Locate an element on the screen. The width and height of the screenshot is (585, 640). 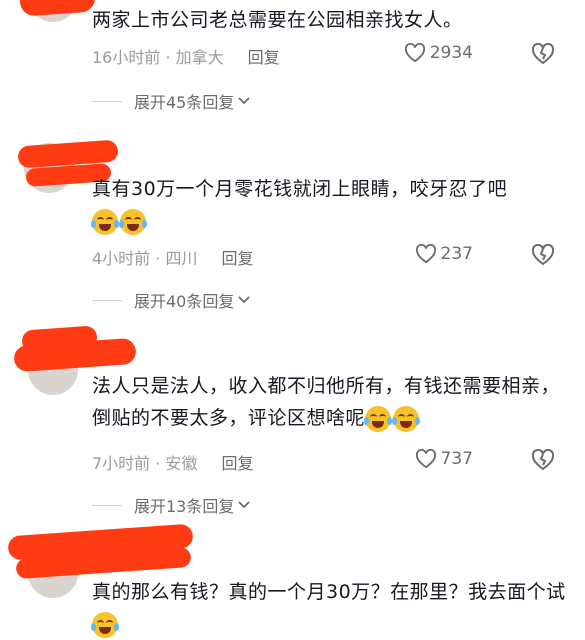
comment-time-location: 4小时前 · 四川 is located at coordinates (145, 258).